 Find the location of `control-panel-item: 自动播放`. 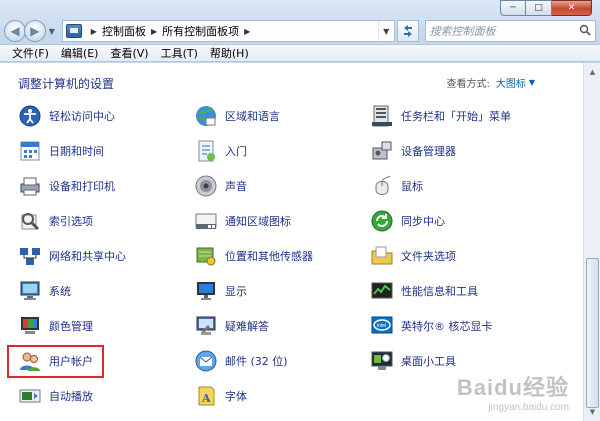

control-panel-item: 自动播放 is located at coordinates (55, 396).